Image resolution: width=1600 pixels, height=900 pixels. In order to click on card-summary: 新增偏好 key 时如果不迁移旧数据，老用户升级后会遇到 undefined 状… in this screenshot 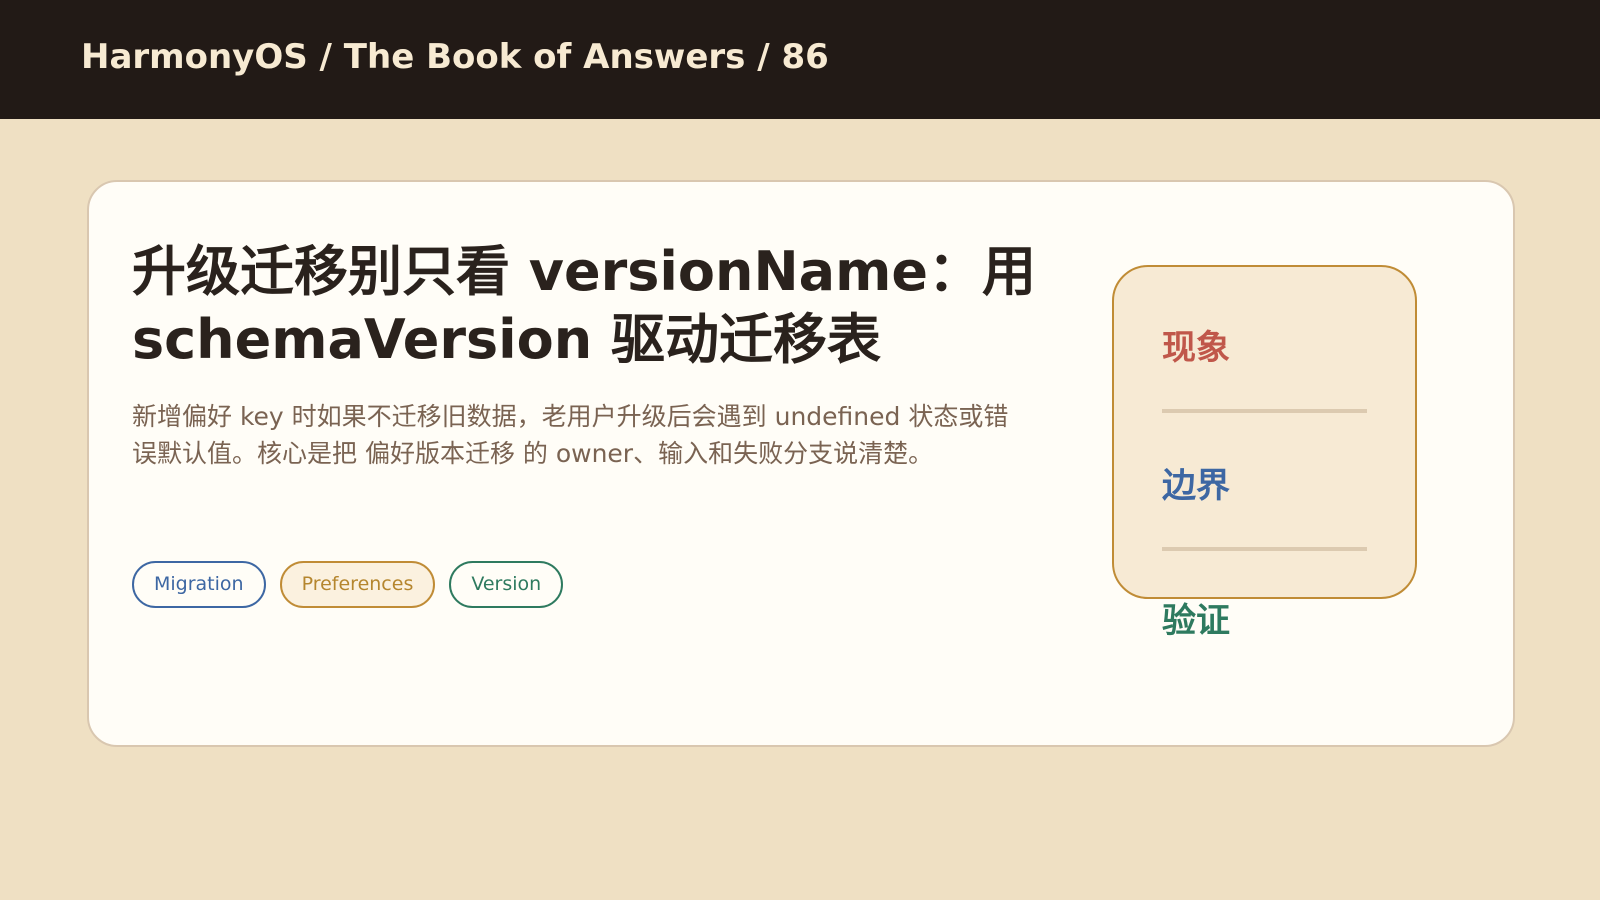, I will do `click(570, 435)`.